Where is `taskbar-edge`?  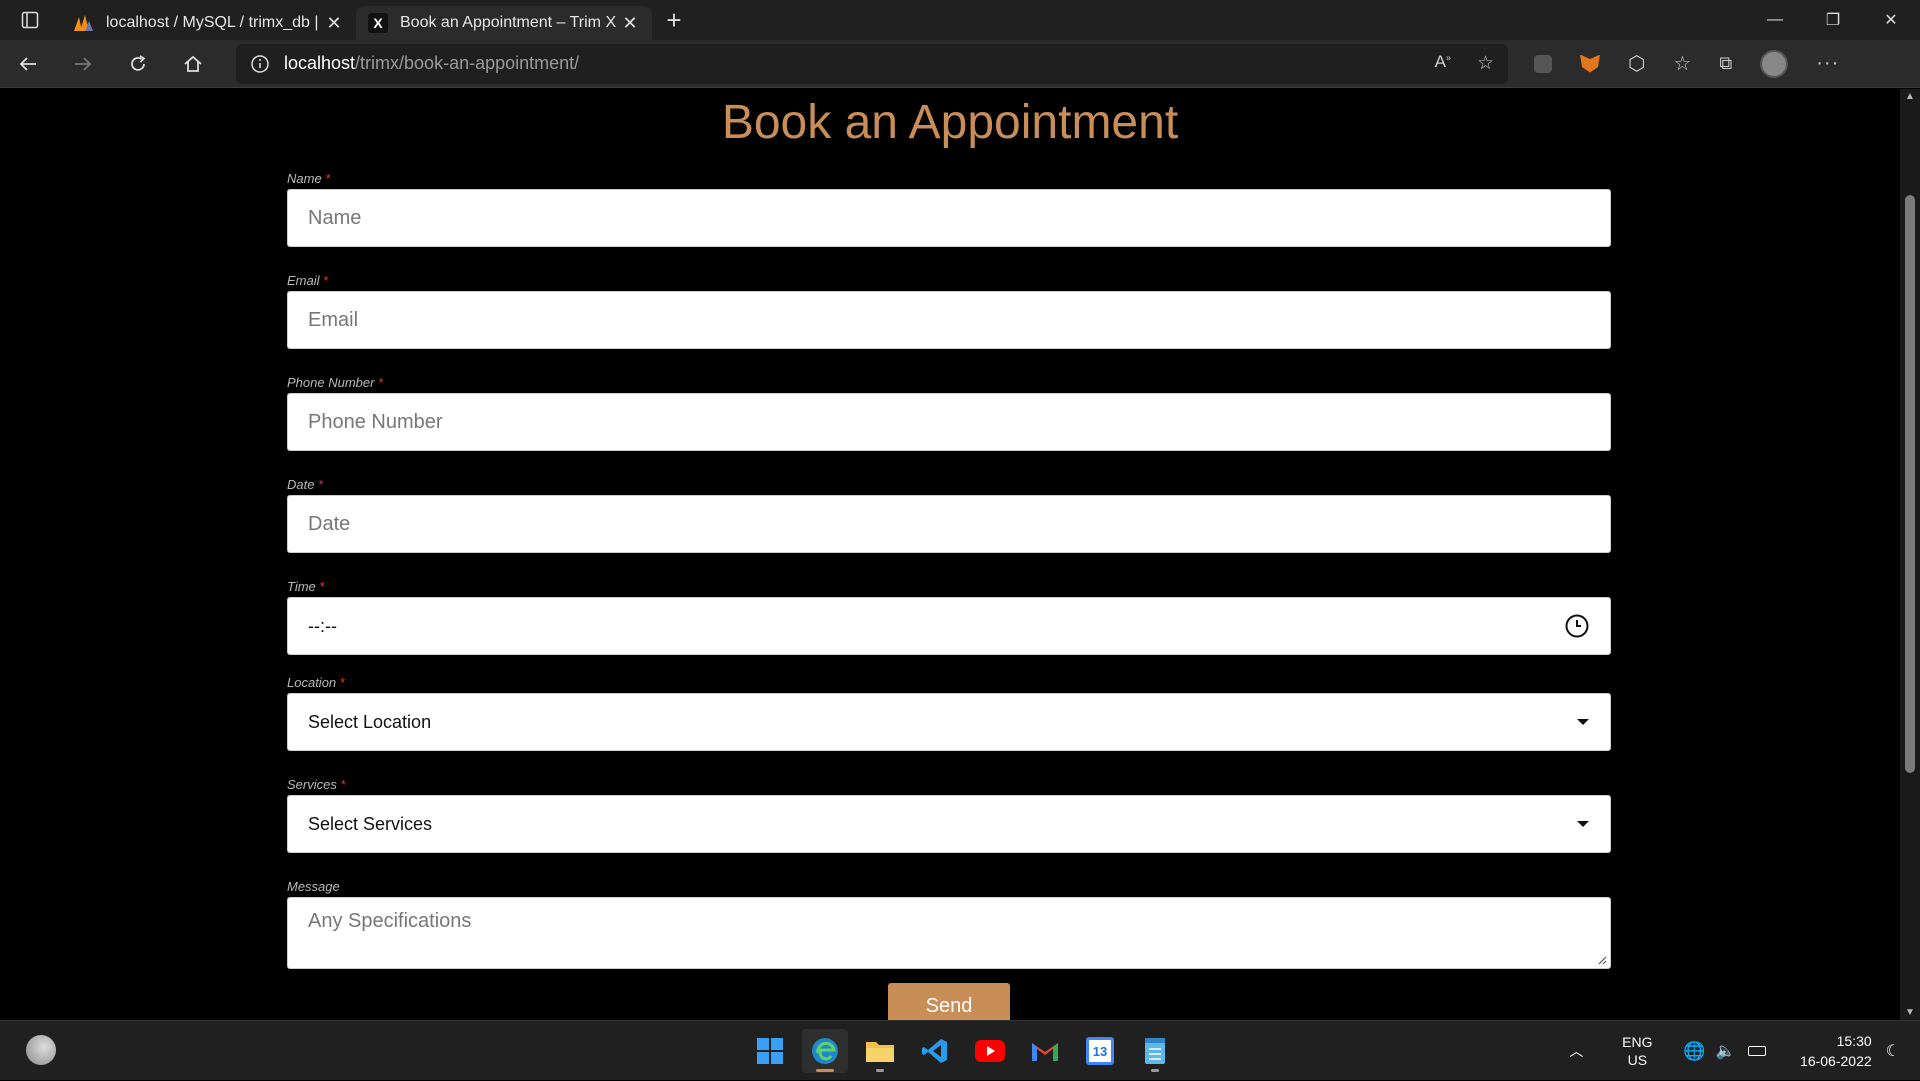
taskbar-edge is located at coordinates (825, 1051).